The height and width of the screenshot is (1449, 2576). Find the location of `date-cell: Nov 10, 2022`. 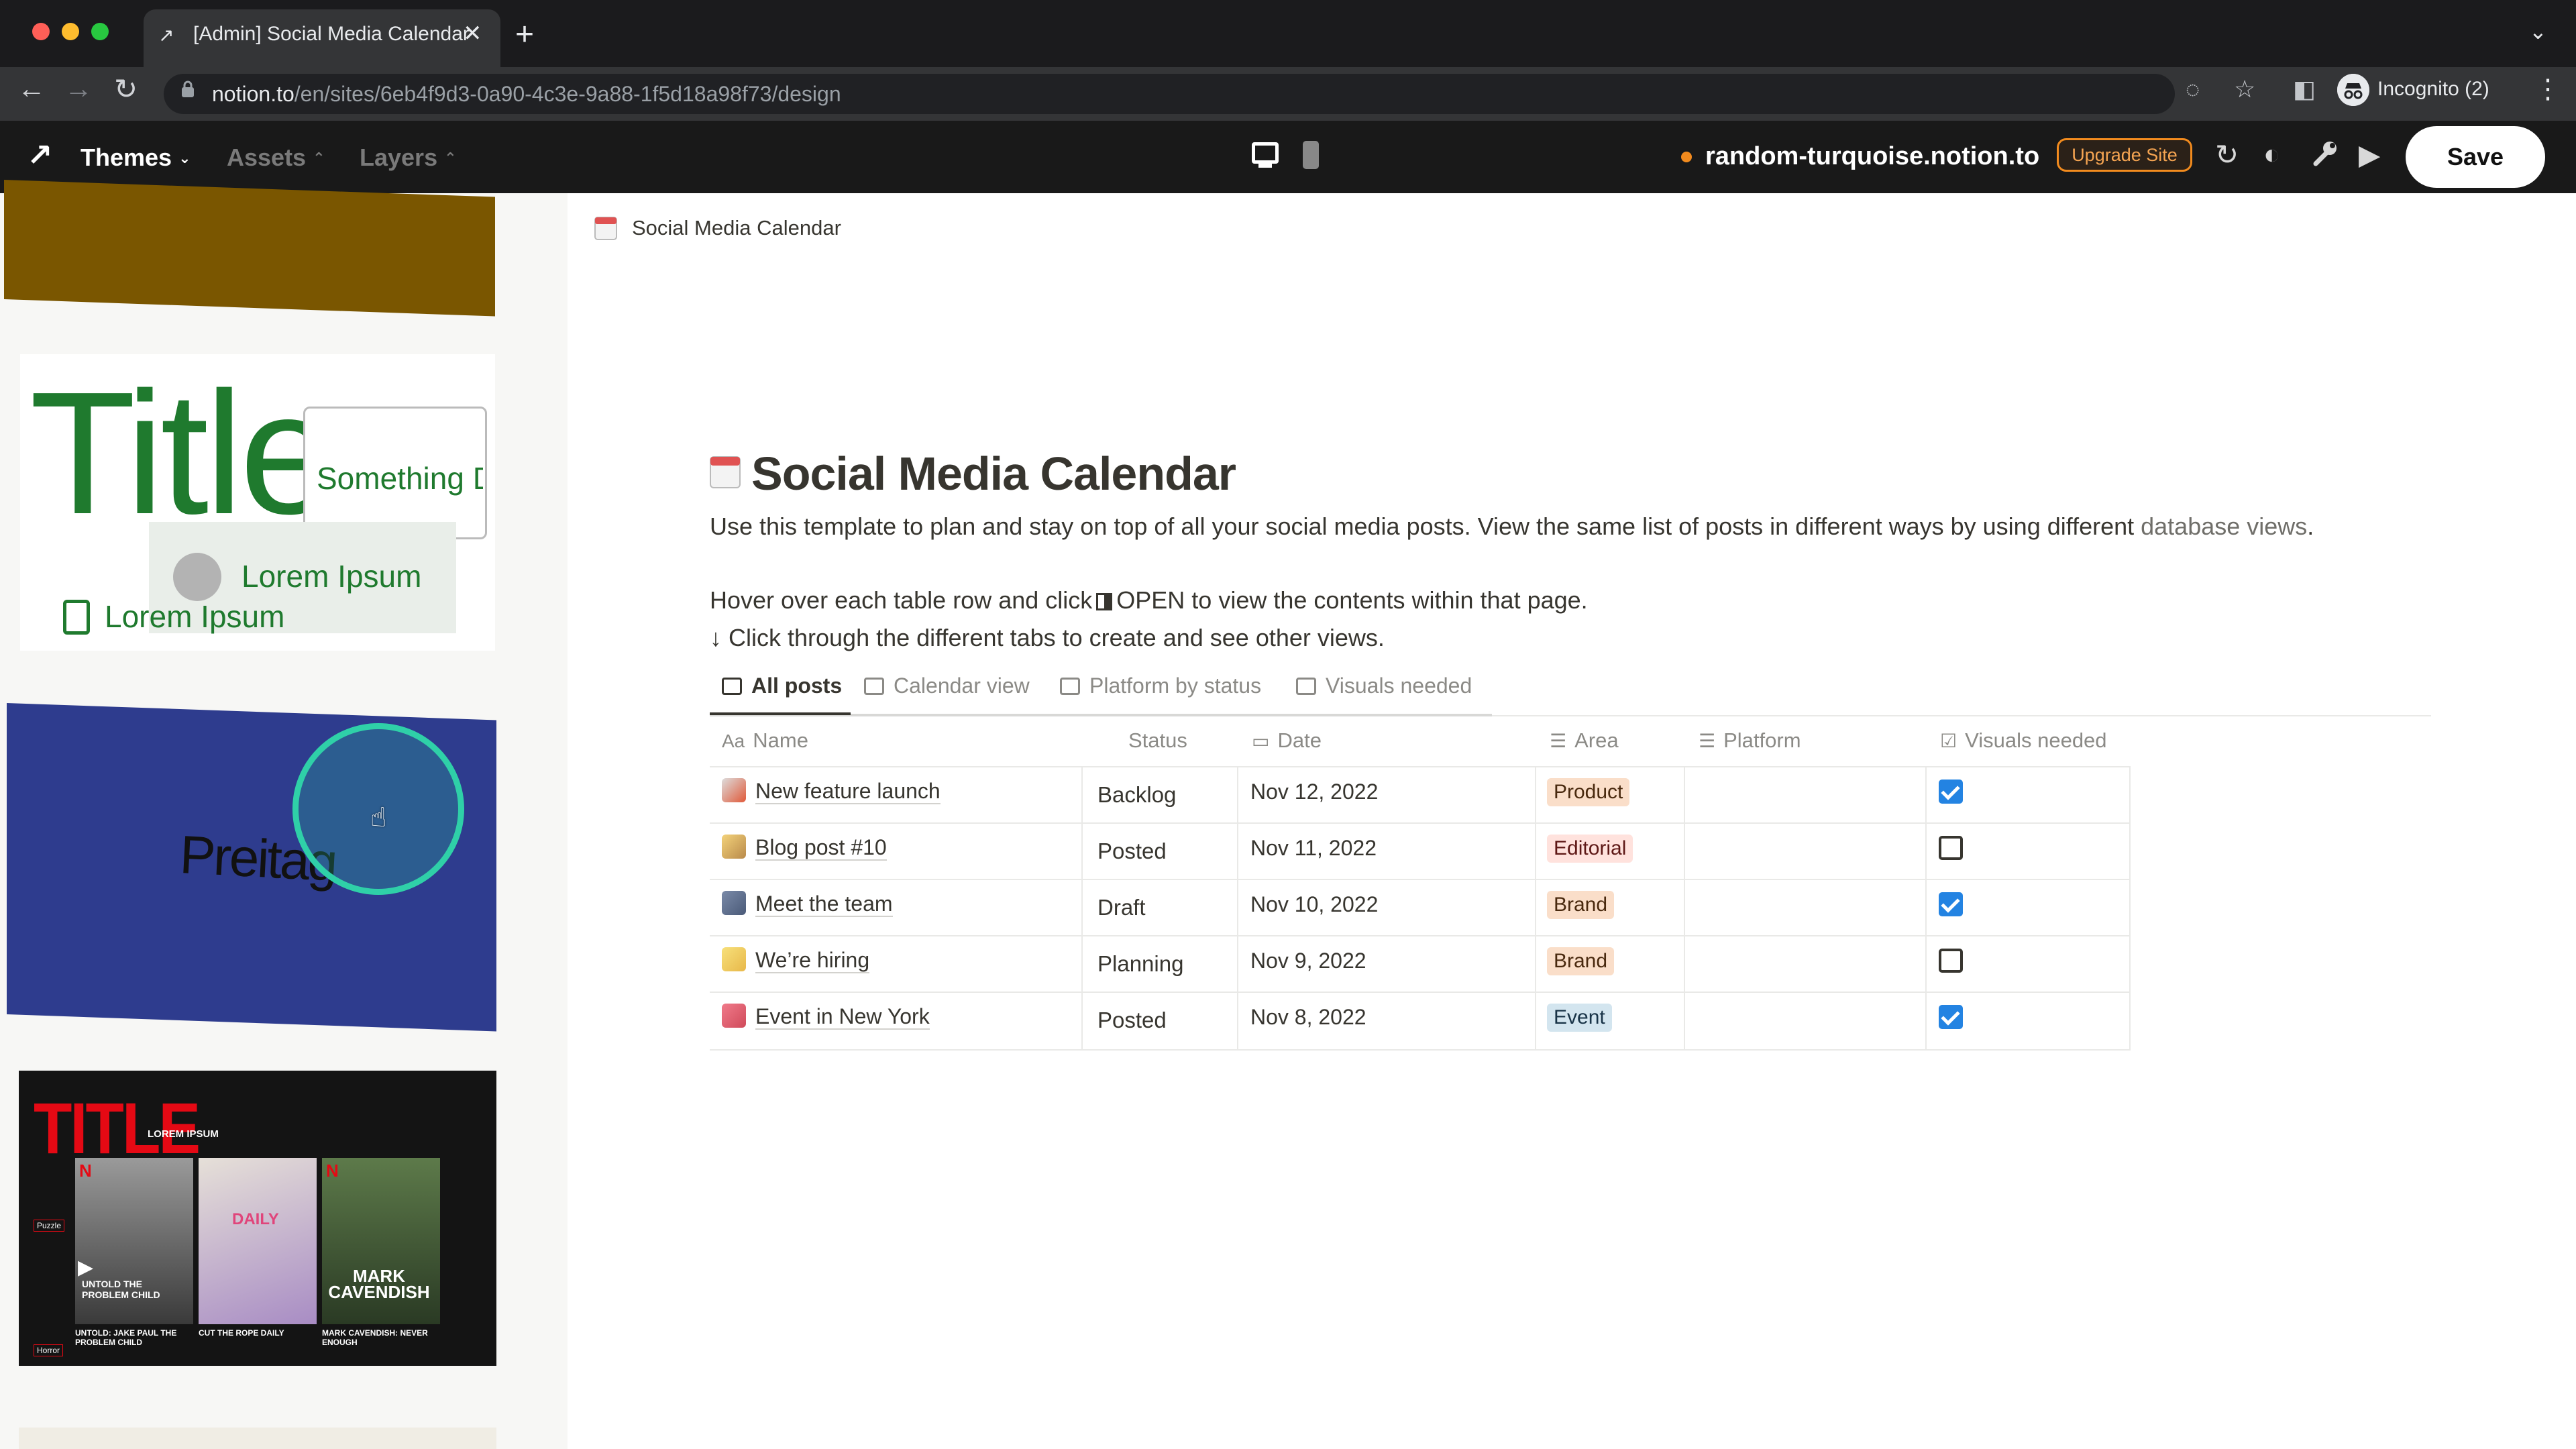

date-cell: Nov 10, 2022 is located at coordinates (1314, 904).